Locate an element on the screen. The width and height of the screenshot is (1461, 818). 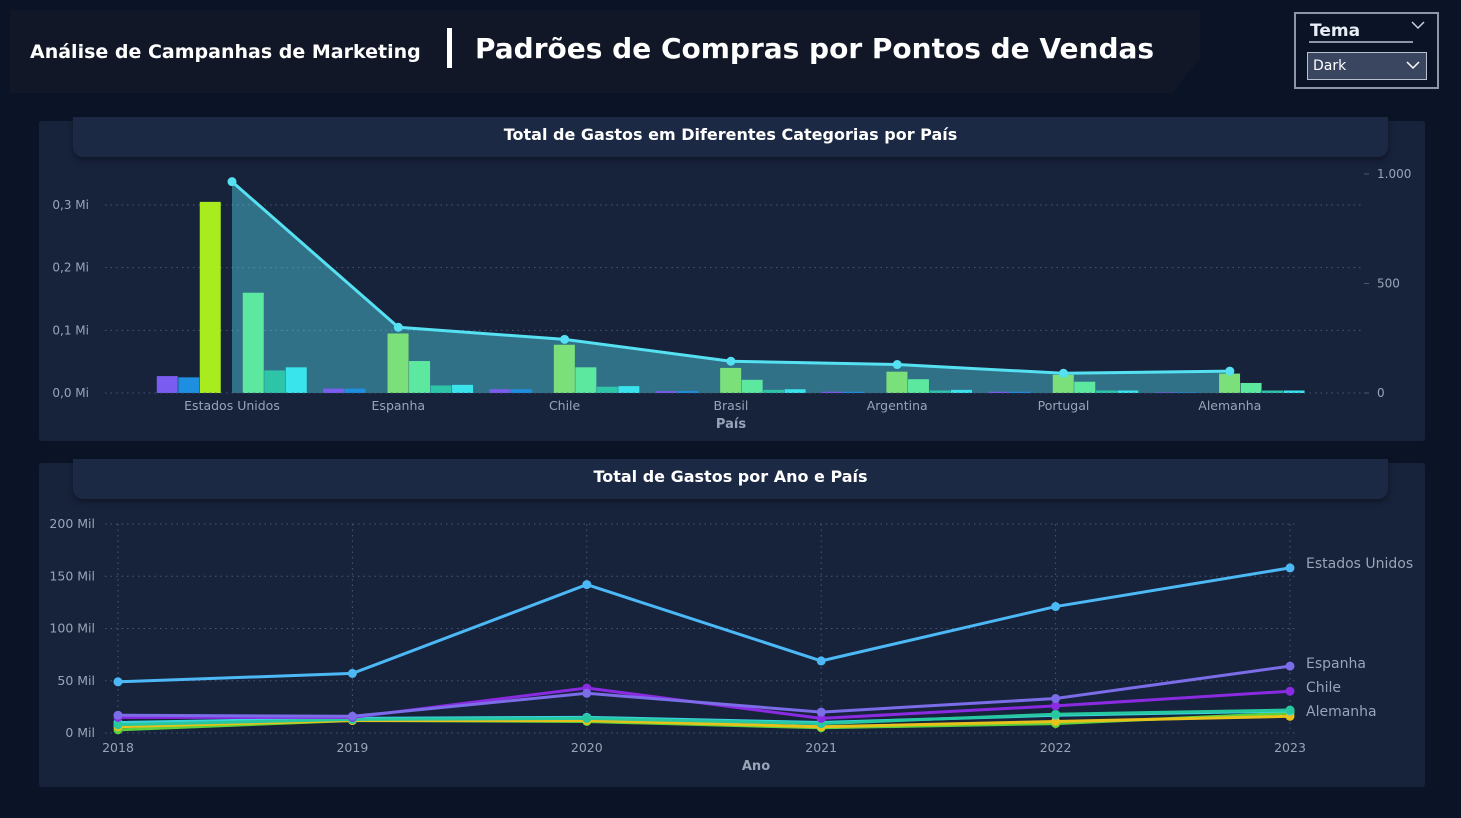
chart-title-bar: Total de Gastos por Ano e País is located at coordinates (730, 479).